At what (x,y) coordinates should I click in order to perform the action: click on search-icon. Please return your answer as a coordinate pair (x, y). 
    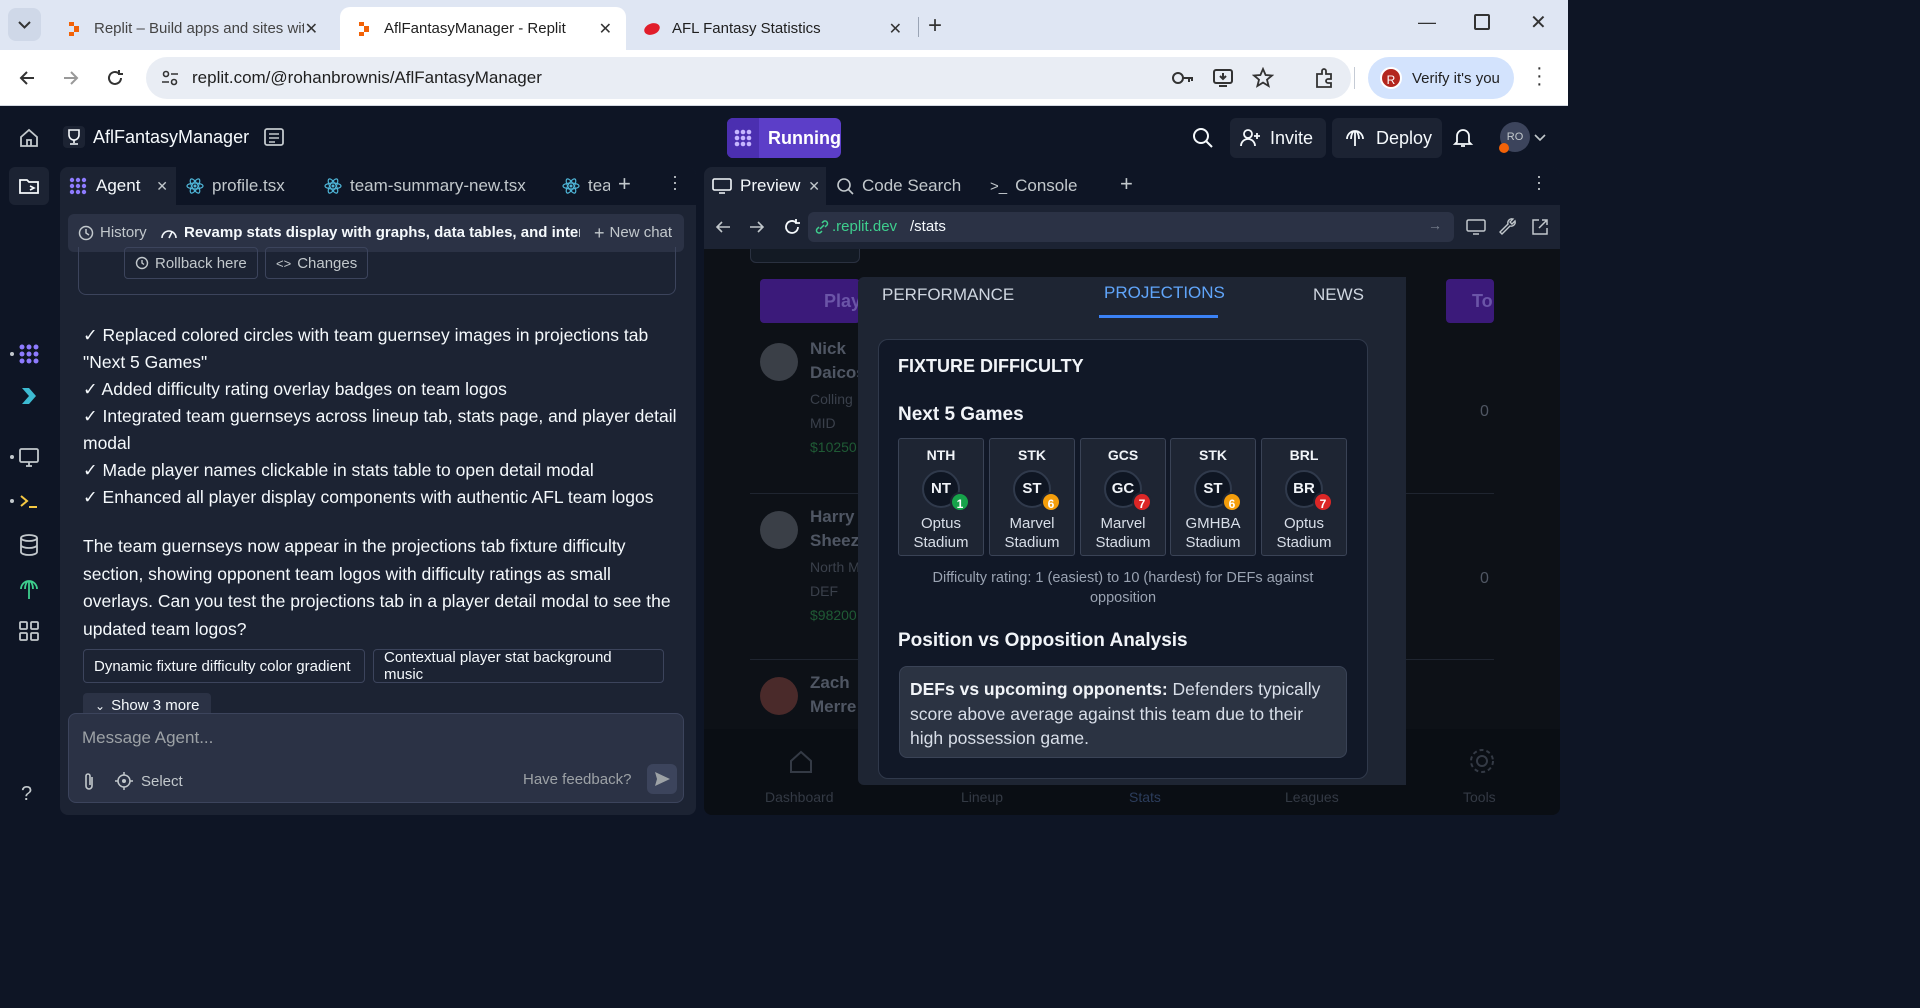
    Looking at the image, I should click on (1203, 138).